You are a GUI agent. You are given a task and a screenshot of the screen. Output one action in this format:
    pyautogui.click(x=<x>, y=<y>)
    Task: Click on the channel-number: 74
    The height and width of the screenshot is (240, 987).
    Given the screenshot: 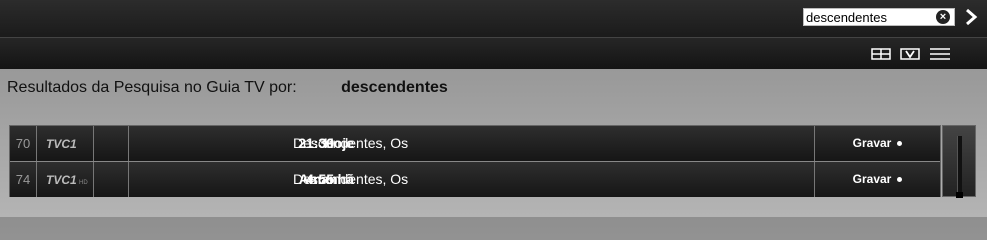 What is the action you would take?
    pyautogui.click(x=23, y=179)
    